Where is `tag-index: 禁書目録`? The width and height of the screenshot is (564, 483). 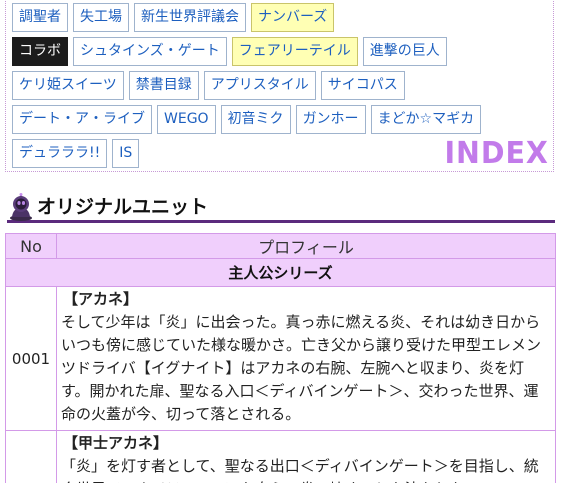
tag-index: 禁書目録 is located at coordinates (163, 85).